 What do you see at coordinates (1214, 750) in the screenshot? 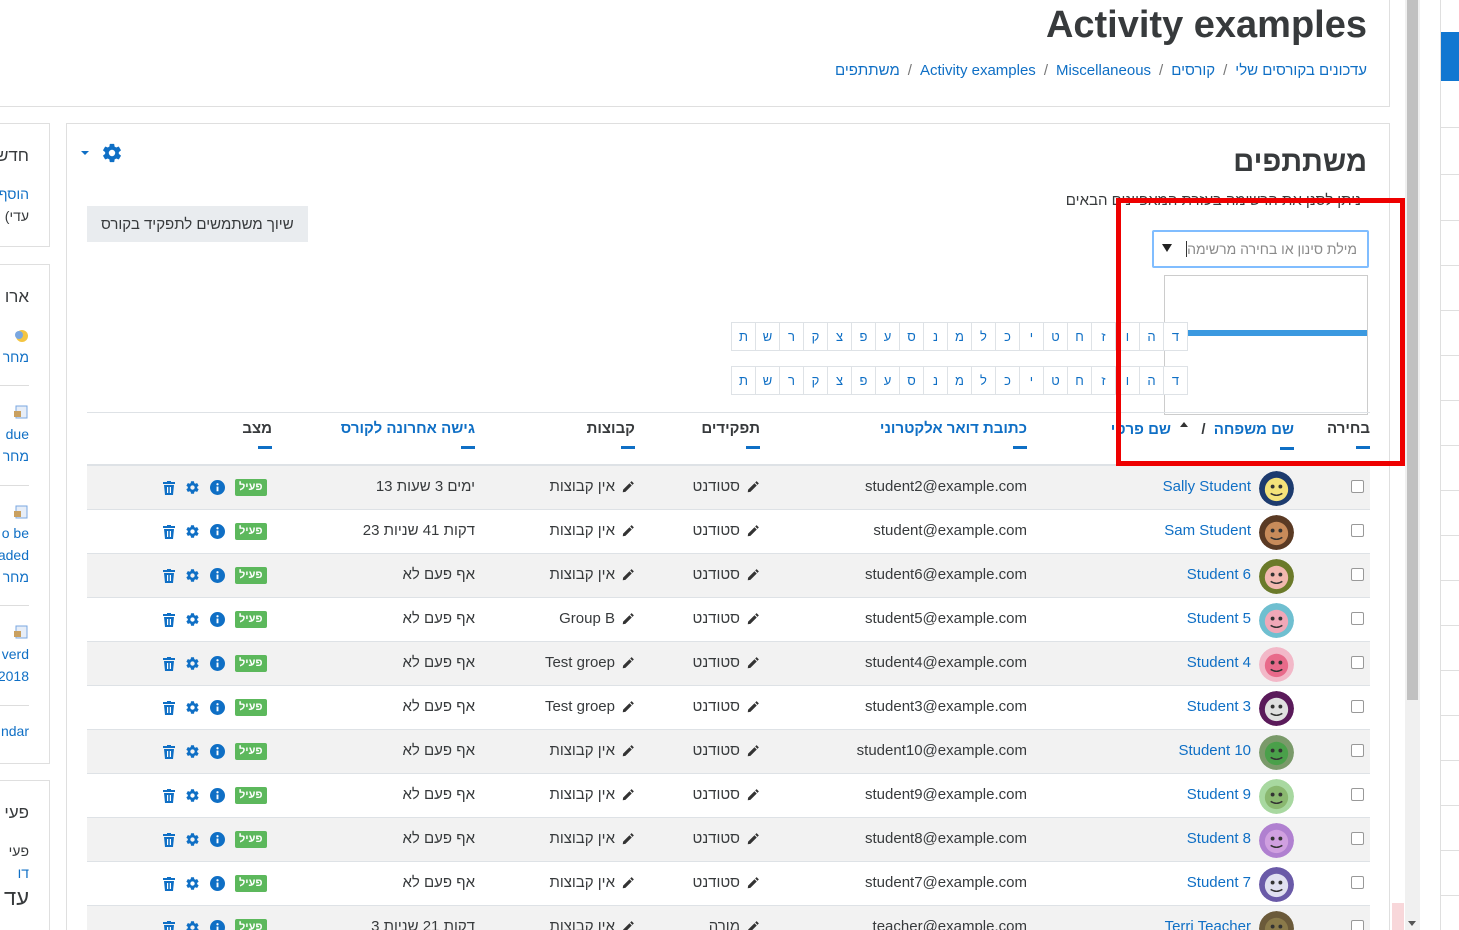
I see `user-name-link: Student 10` at bounding box center [1214, 750].